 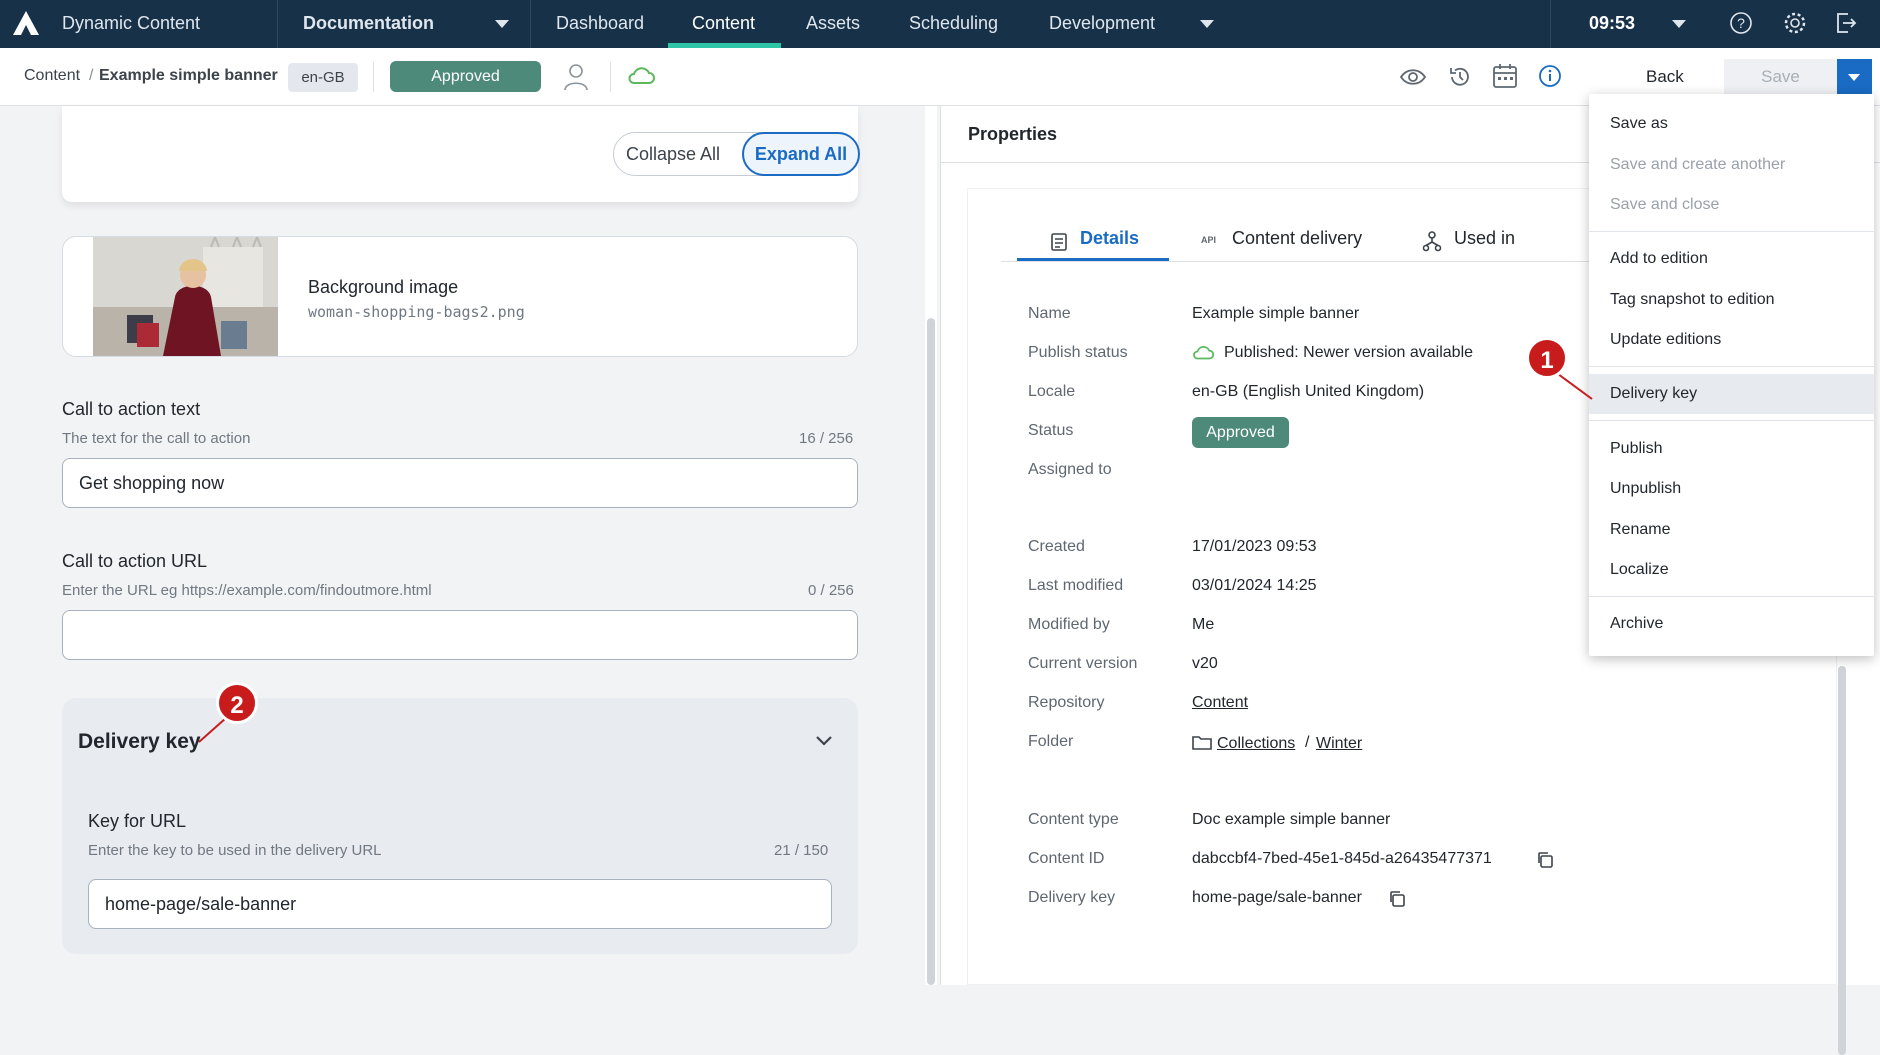 What do you see at coordinates (156, 438) in the screenshot?
I see `cta-text-help: The text for the call to action` at bounding box center [156, 438].